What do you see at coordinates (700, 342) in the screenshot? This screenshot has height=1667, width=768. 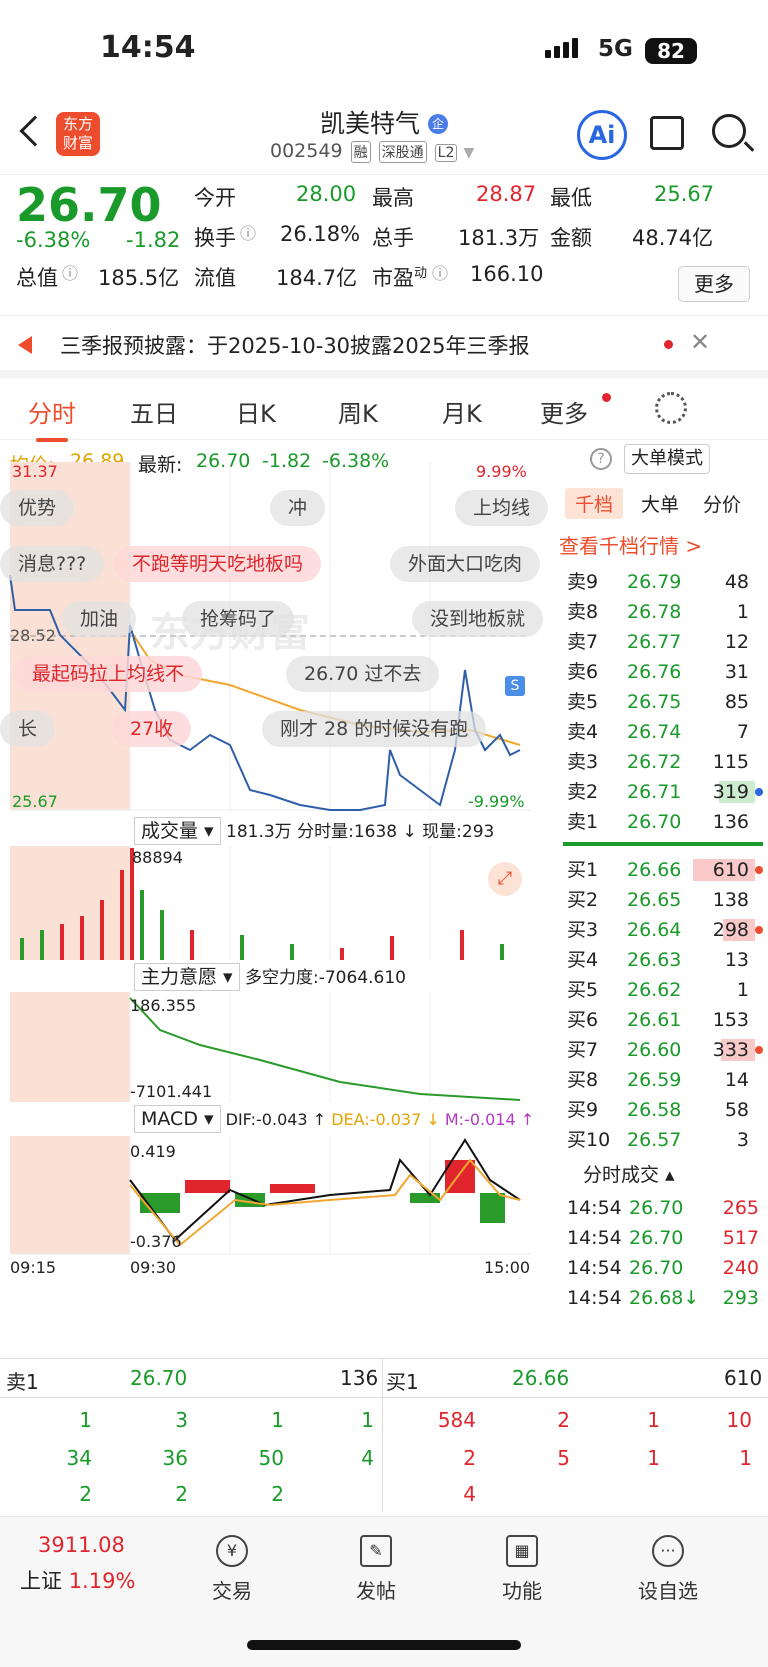 I see `close-icon: ✕` at bounding box center [700, 342].